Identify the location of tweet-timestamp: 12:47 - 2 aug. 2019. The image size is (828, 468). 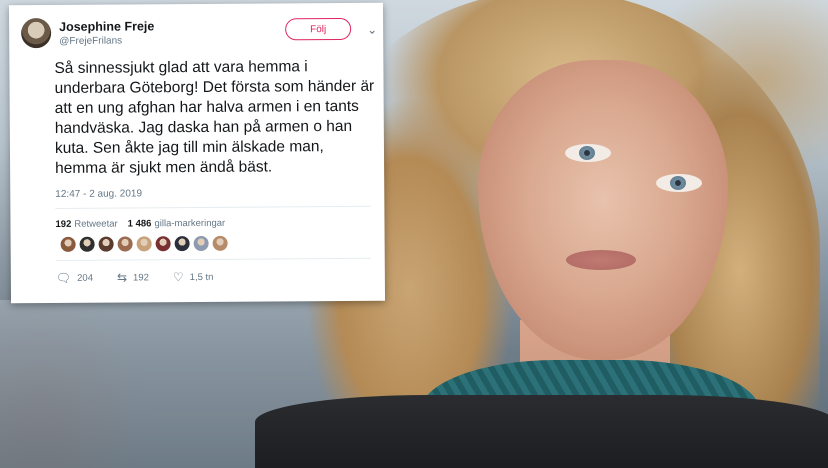
(212, 193).